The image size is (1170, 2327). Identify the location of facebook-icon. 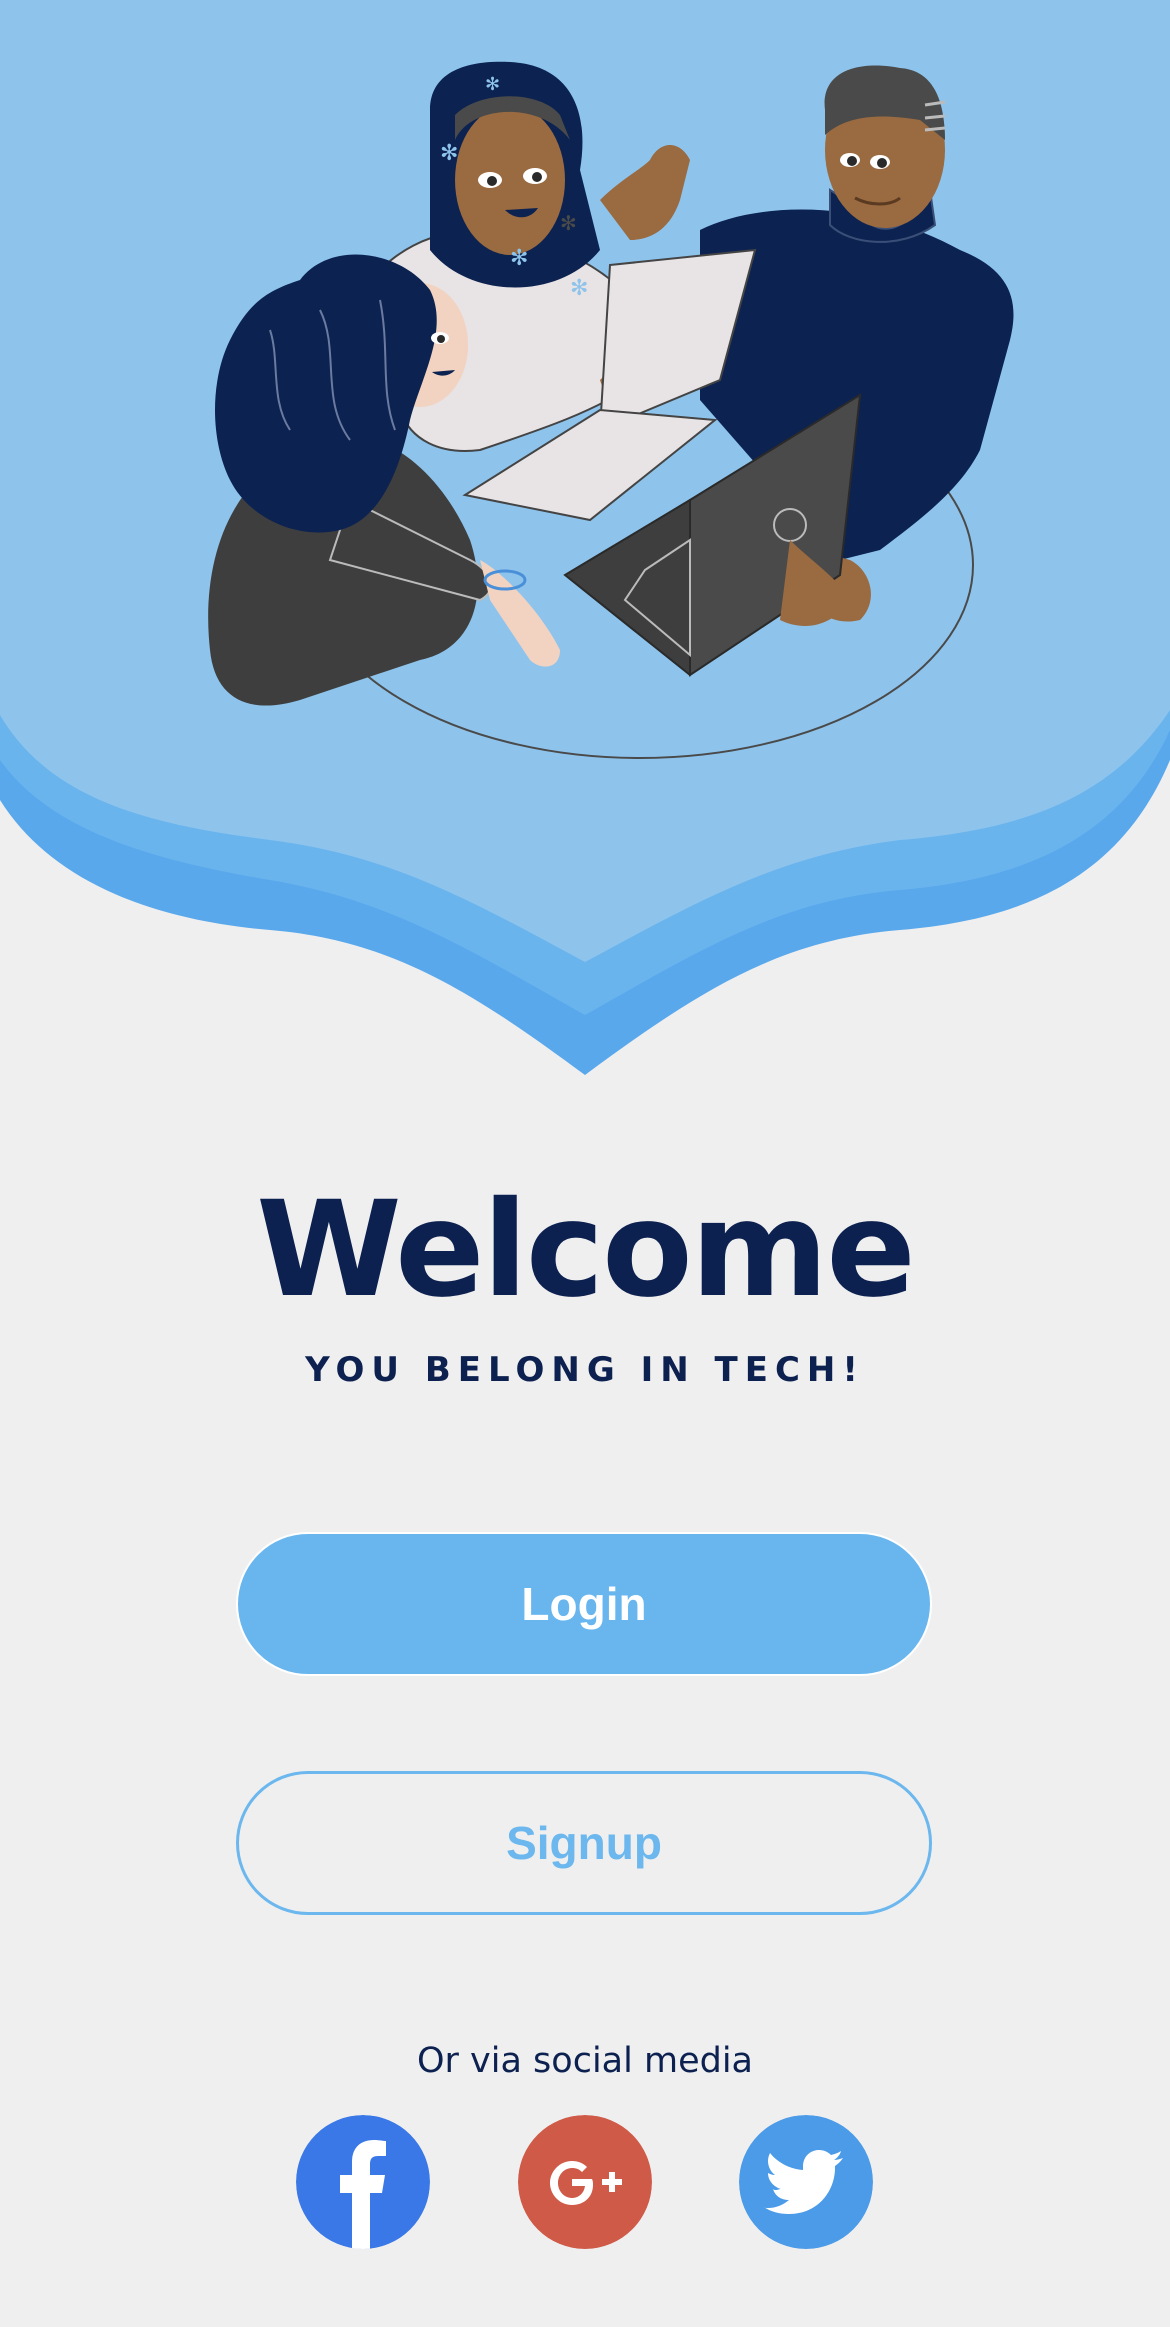
(363, 2182).